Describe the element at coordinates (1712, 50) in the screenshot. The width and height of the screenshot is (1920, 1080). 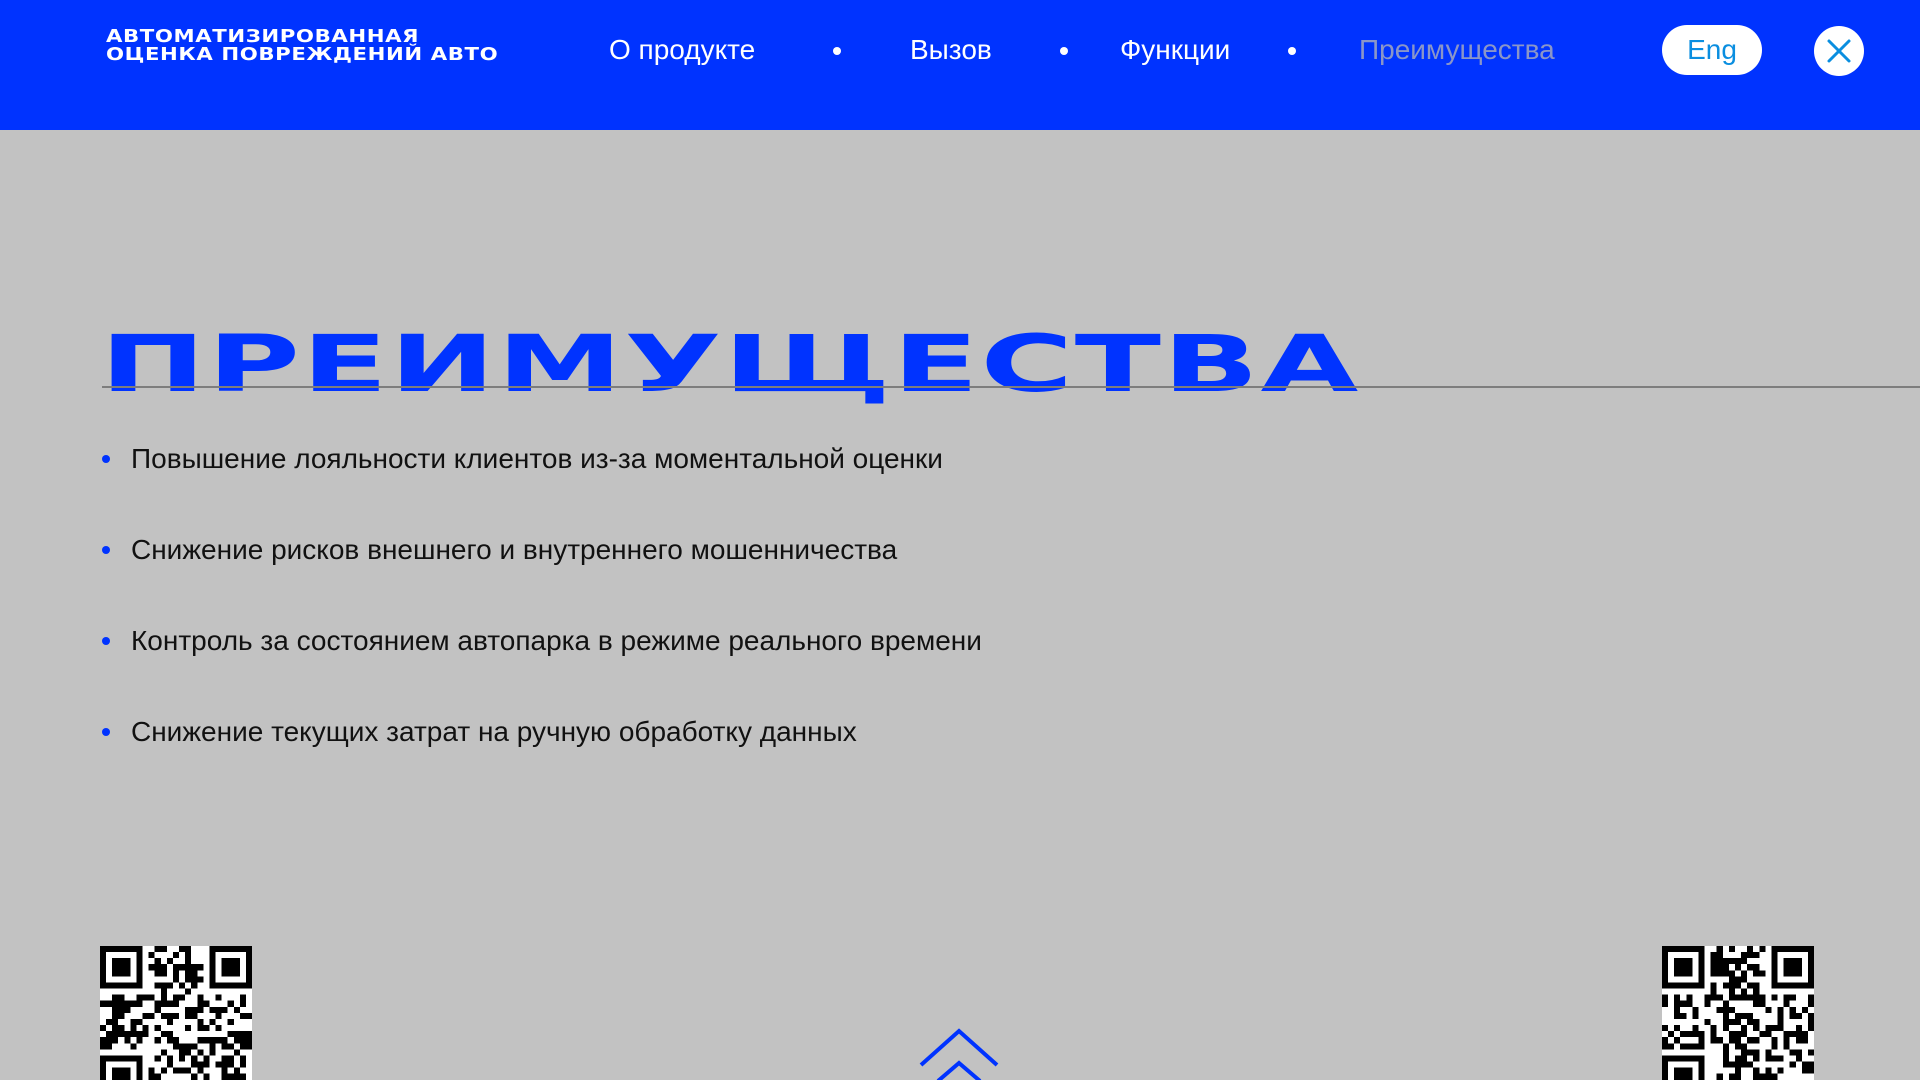
I see `language-button: Eng` at that location.